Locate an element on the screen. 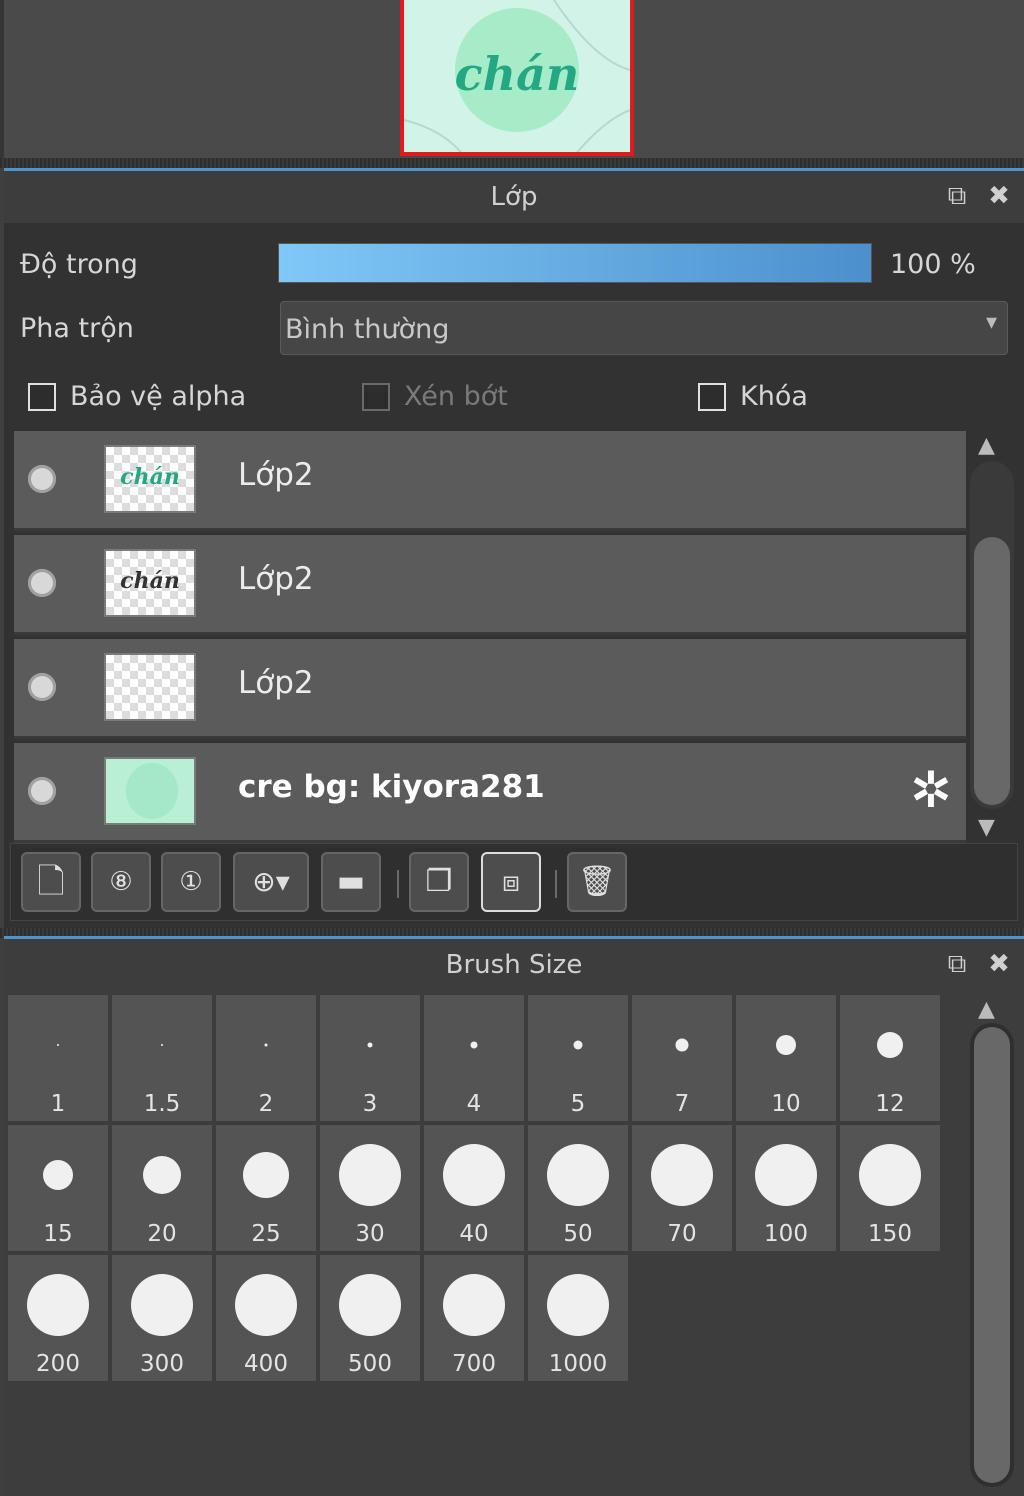 The image size is (1024, 1496). brush-size-label: 7 is located at coordinates (682, 1104).